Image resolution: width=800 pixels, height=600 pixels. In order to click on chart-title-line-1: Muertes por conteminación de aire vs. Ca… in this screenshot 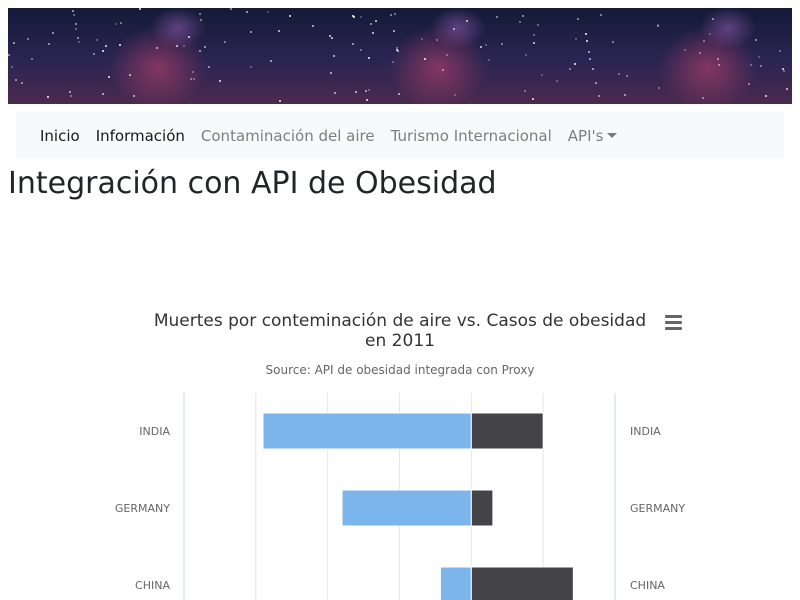, I will do `click(400, 321)`.